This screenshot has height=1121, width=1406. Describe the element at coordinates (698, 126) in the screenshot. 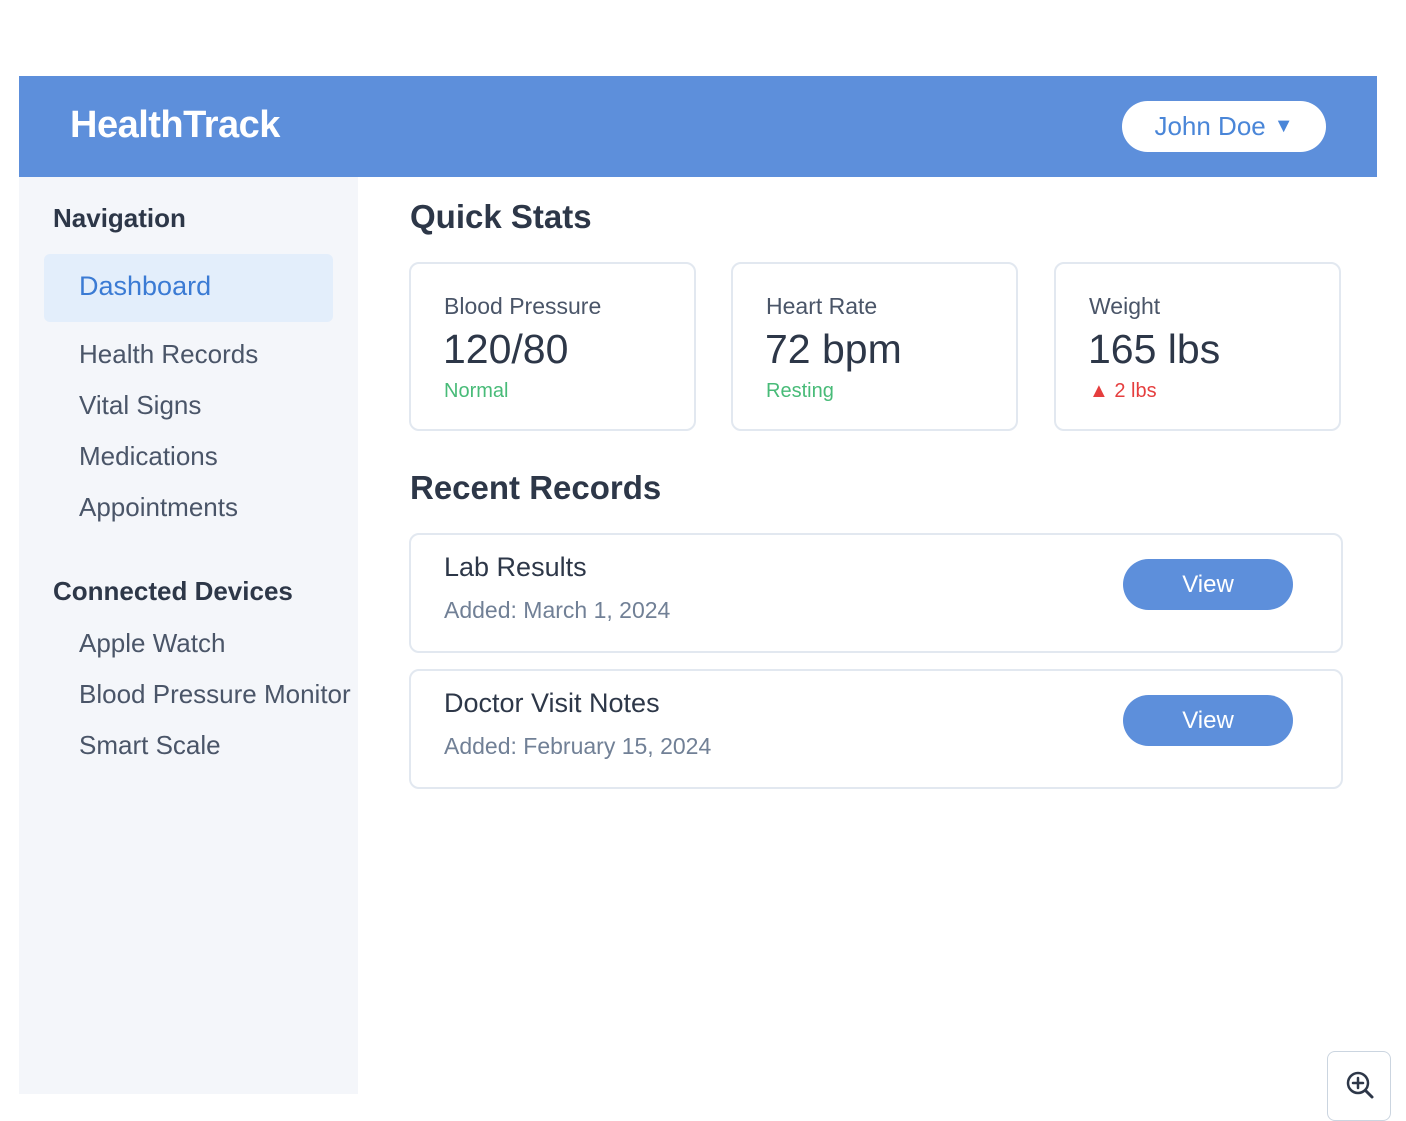

I see `top-header: HealthTrack John Doe ▼` at that location.